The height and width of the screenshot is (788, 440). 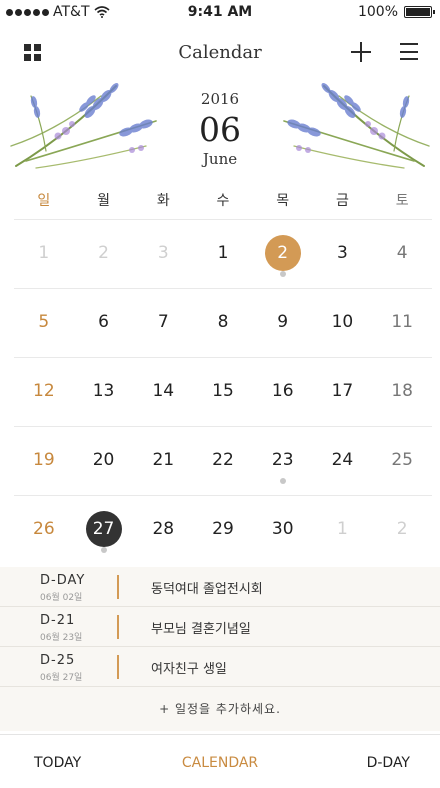 I want to click on day-cell-today: 2, so click(x=283, y=254).